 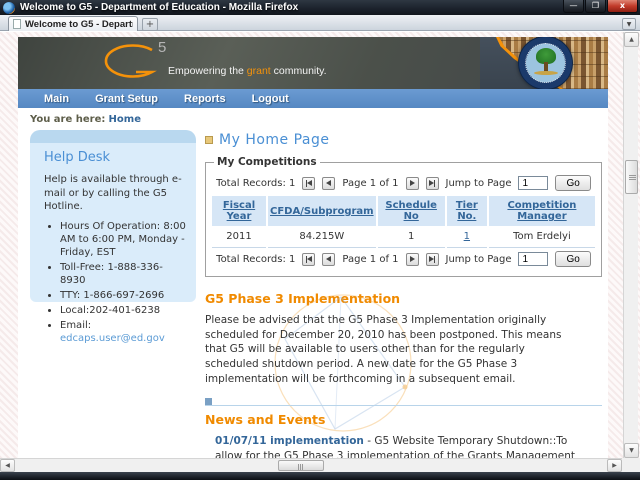 I want to click on scroll-down-arrow-icon: ▼, so click(x=631, y=450).